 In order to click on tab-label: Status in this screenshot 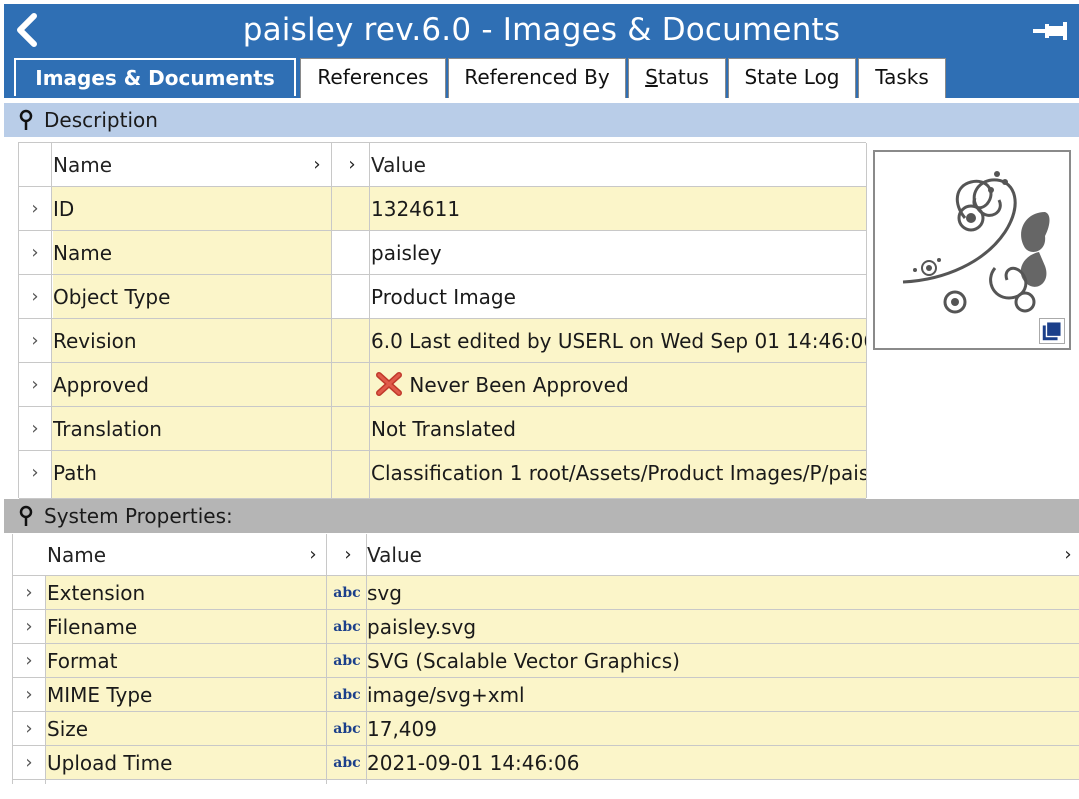, I will do `click(677, 77)`.